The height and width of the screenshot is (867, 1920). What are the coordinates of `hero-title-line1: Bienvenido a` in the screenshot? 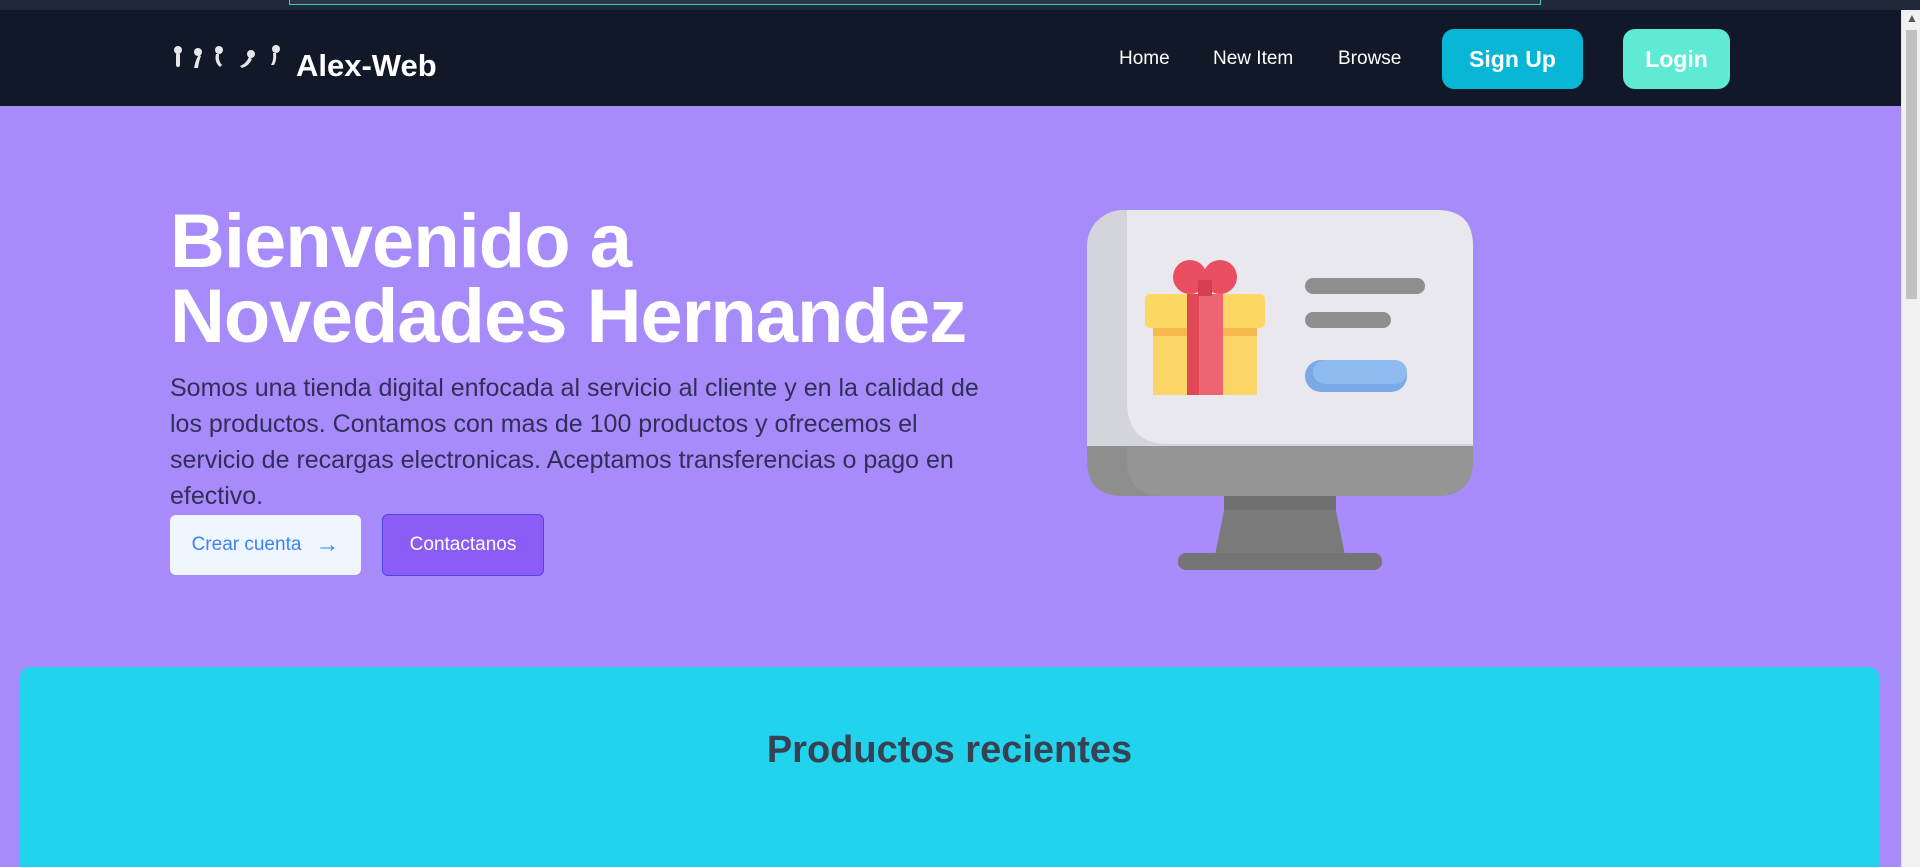 It's located at (401, 241).